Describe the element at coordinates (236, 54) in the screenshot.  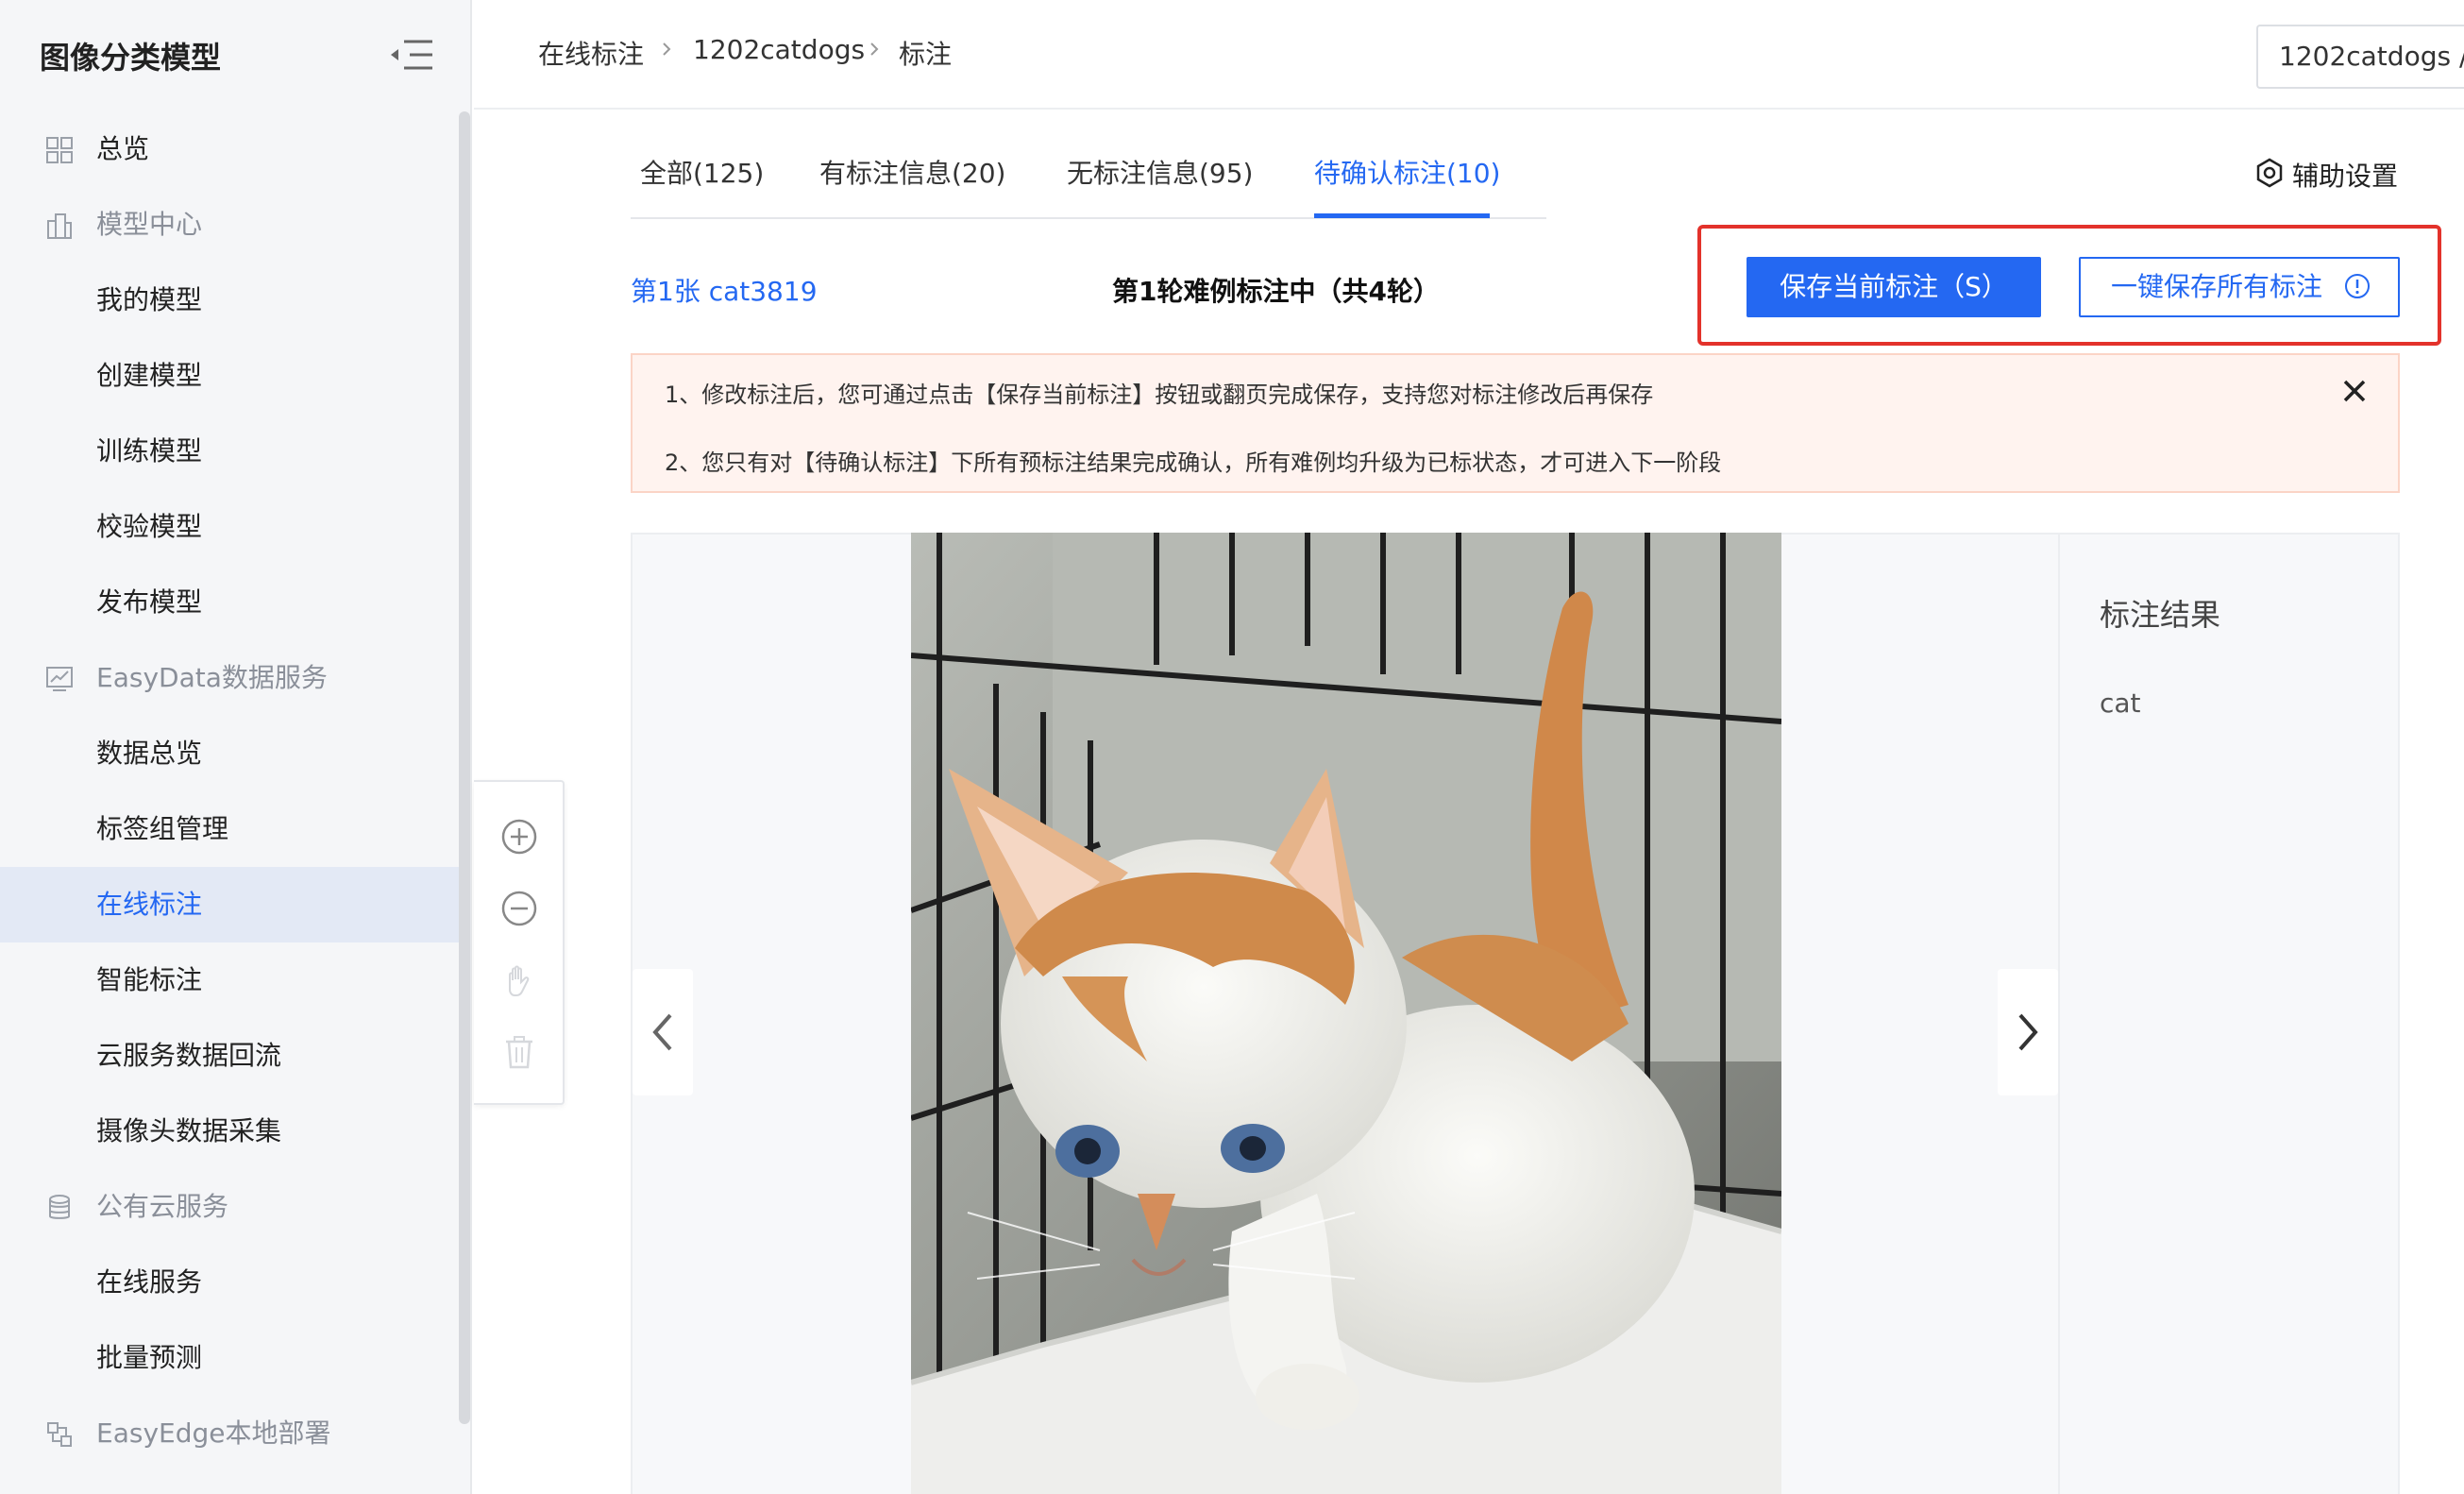
I see `sidebar-header: 图像分类模型` at that location.